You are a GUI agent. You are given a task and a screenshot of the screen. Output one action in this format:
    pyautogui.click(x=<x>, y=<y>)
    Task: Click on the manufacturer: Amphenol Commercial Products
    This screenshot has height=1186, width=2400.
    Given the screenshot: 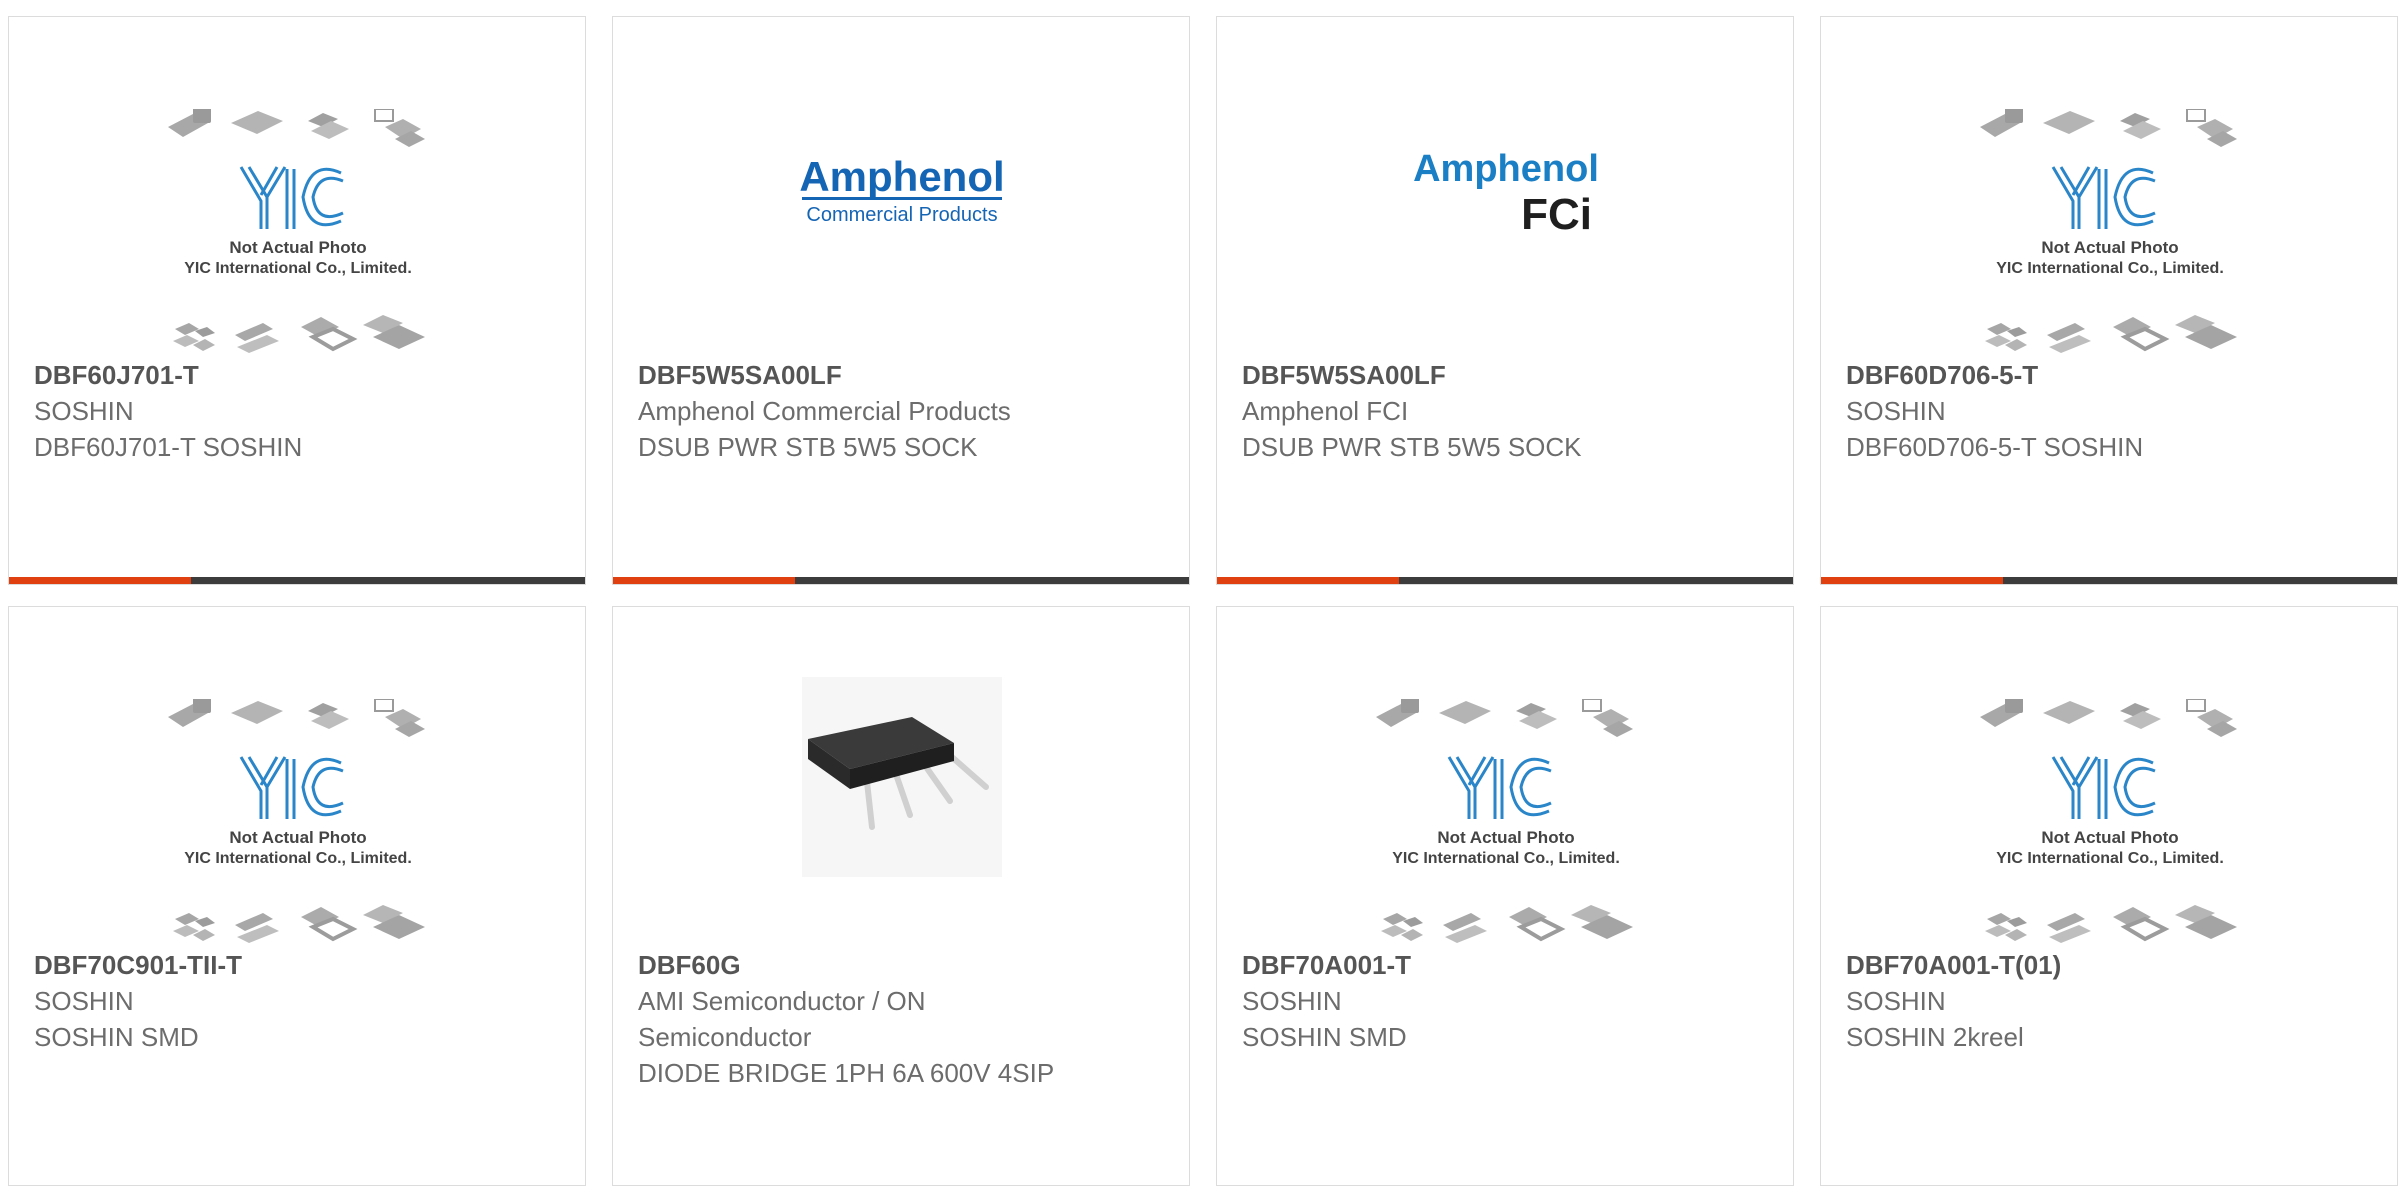 What is the action you would take?
    pyautogui.click(x=824, y=411)
    